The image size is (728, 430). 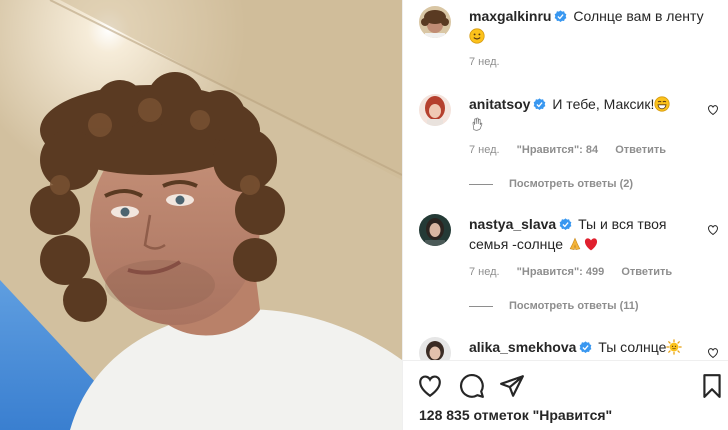 What do you see at coordinates (512, 224) in the screenshot?
I see `comment-username: nastya_slava` at bounding box center [512, 224].